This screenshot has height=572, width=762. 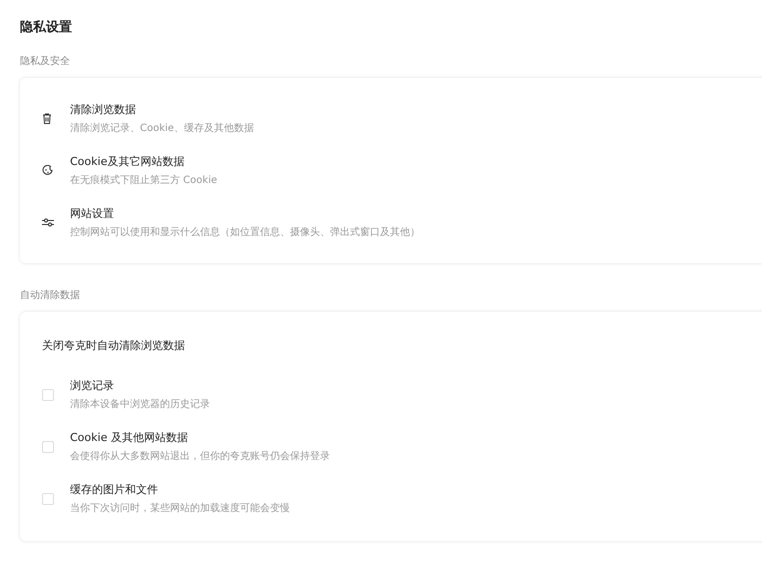 What do you see at coordinates (140, 404) in the screenshot?
I see `option-description: 清除本设备中浏览器的历史记录` at bounding box center [140, 404].